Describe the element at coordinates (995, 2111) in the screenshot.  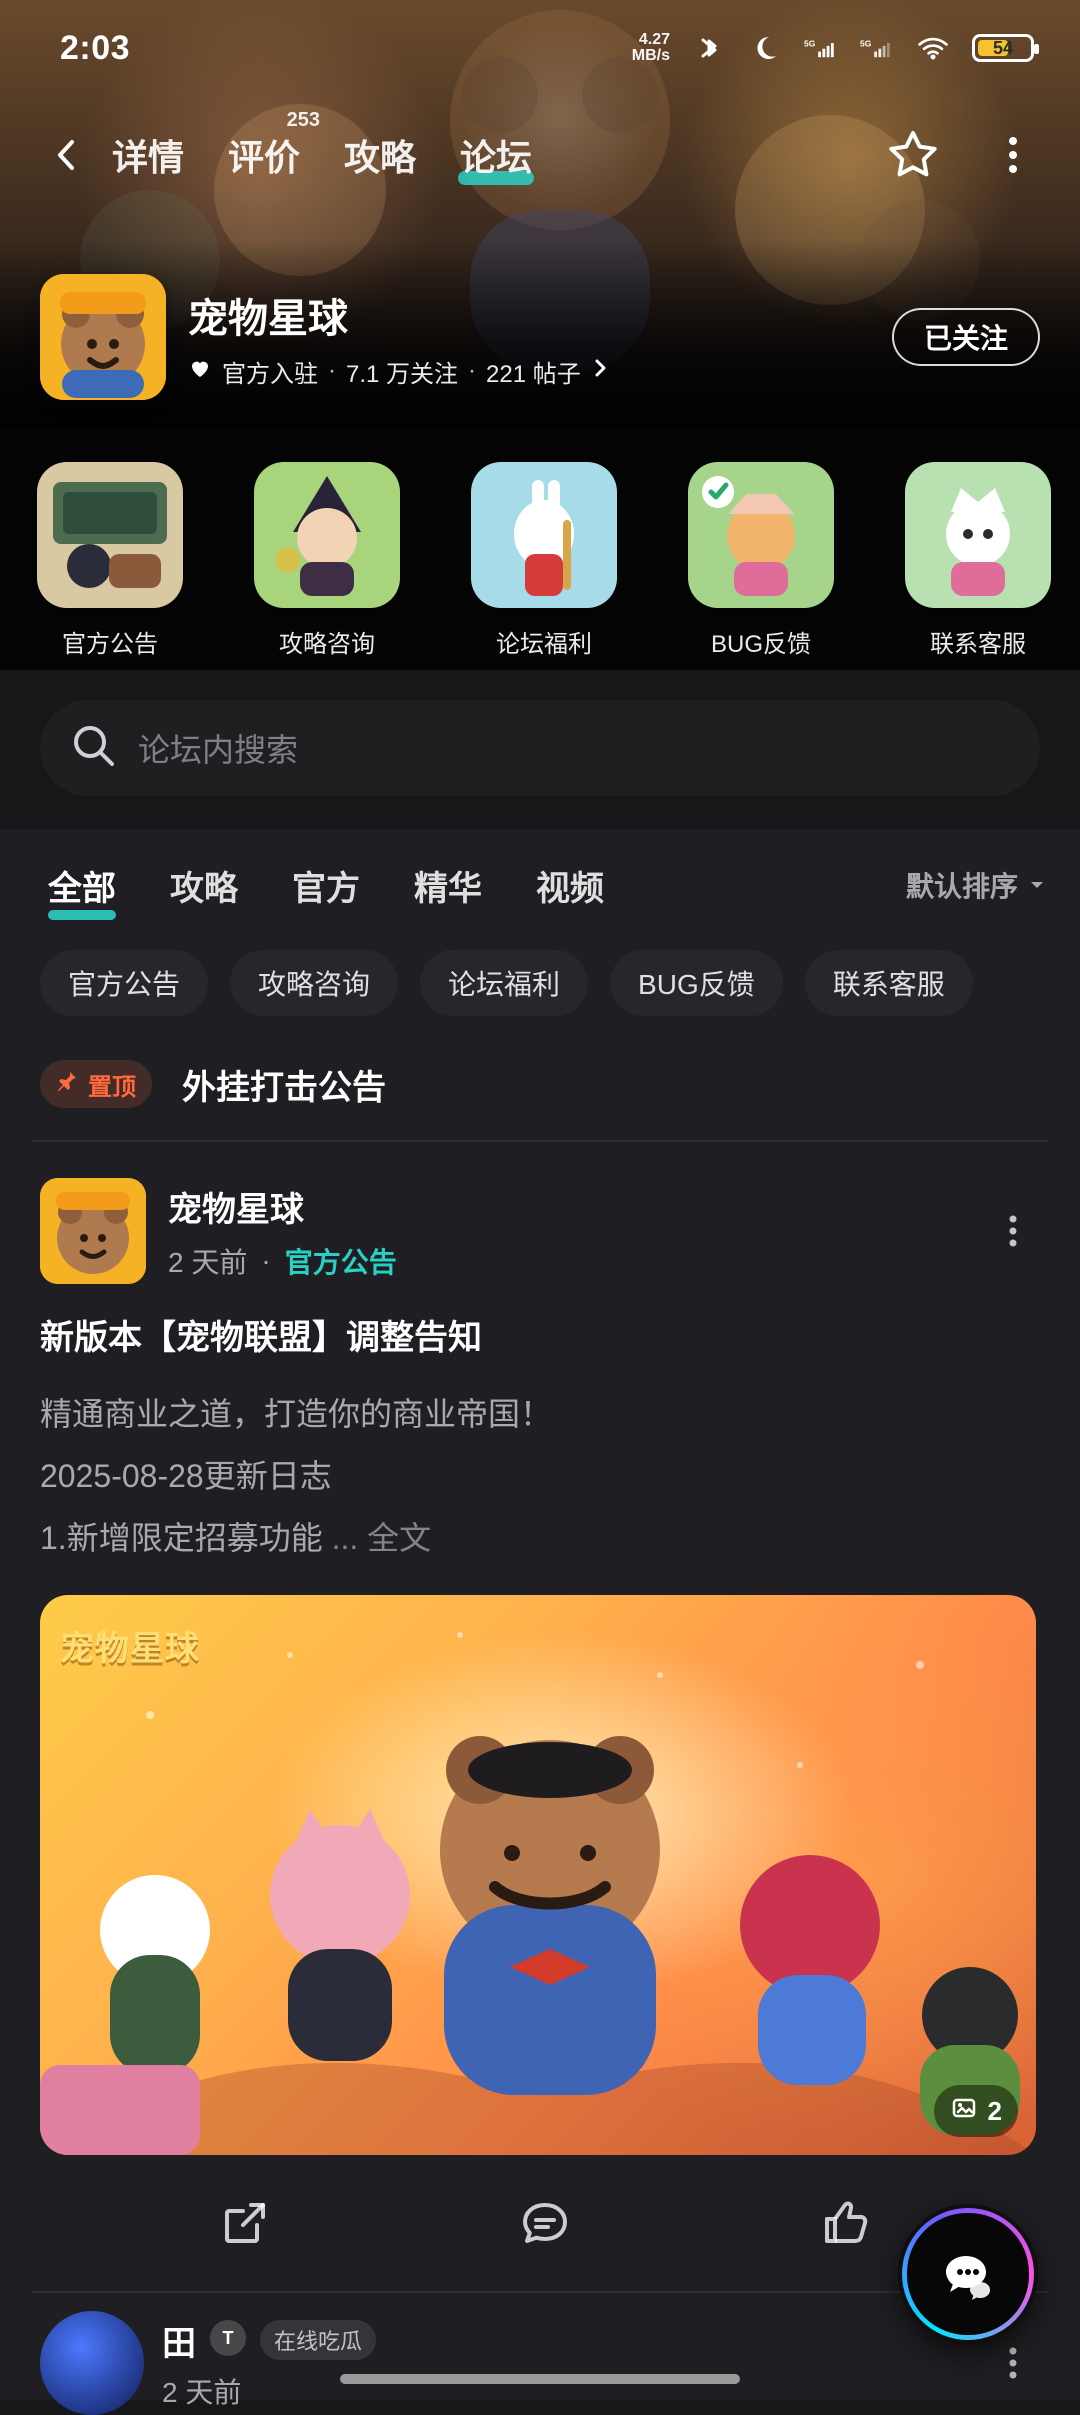
I see `image-count: 2` at that location.